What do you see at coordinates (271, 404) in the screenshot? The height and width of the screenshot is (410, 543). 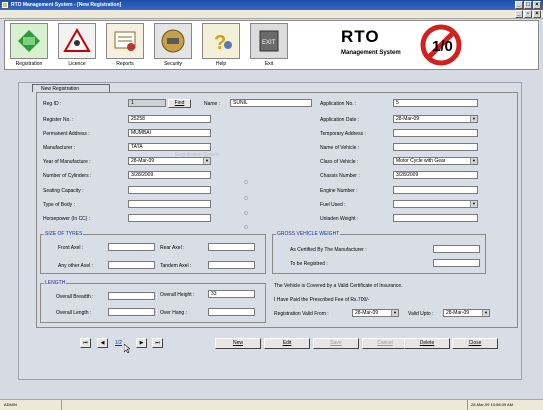 I see `status-bar: ADMIN 28-Mar-09 10:58:39 AM` at bounding box center [271, 404].